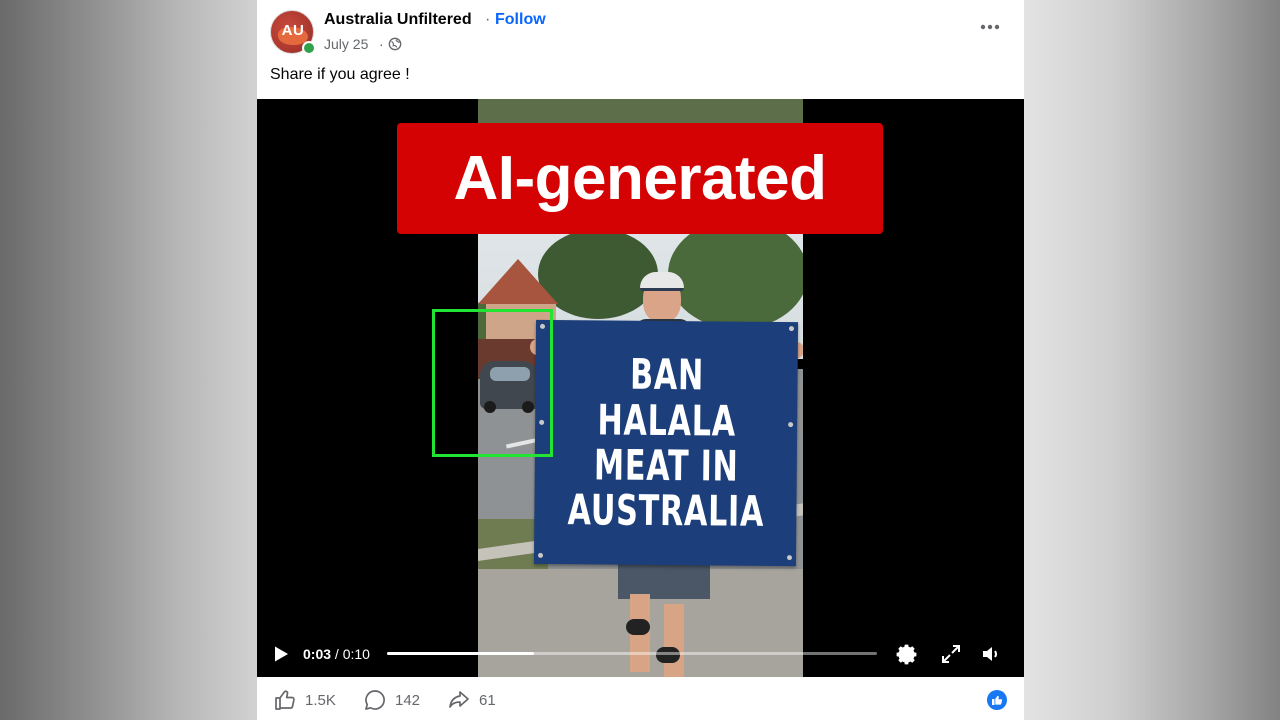 The image size is (1280, 720). What do you see at coordinates (285, 700) in the screenshot?
I see `like-icon` at bounding box center [285, 700].